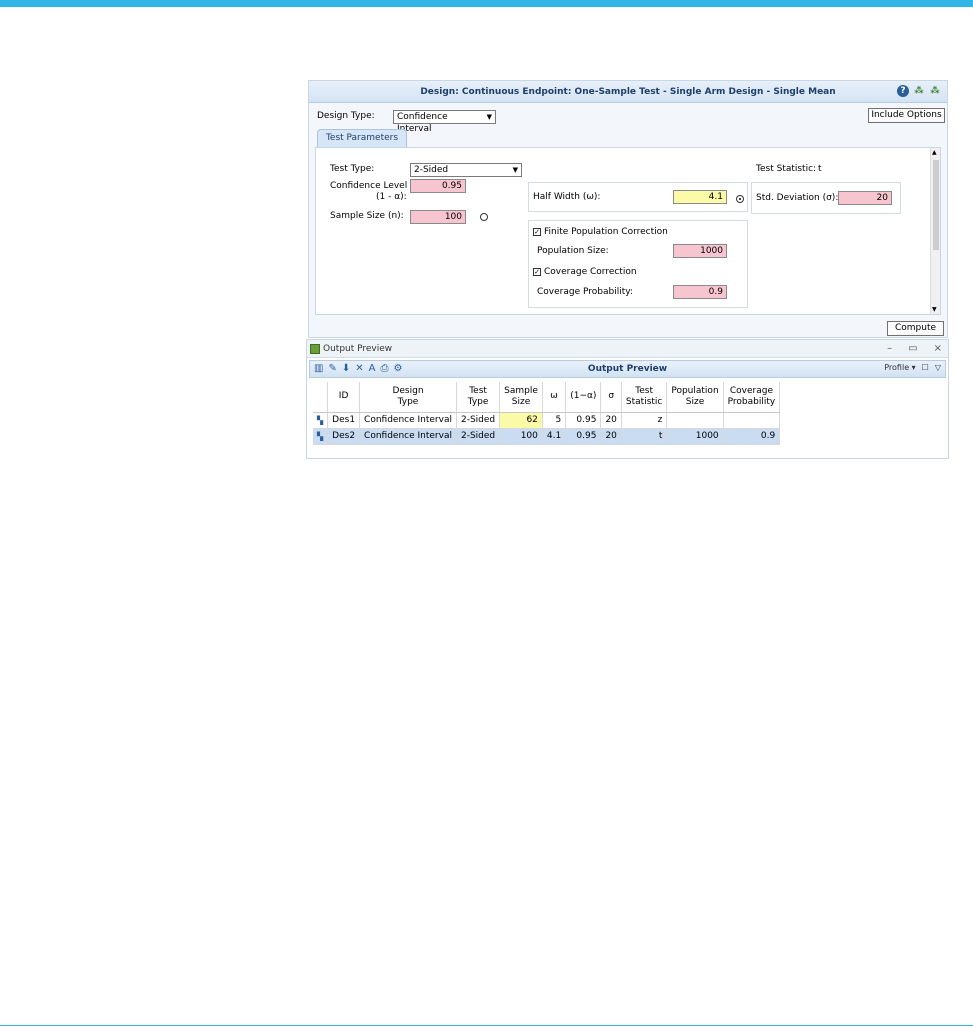 The image size is (973, 1028). What do you see at coordinates (397, 368) in the screenshot?
I see `settings-icon: ⚙` at bounding box center [397, 368].